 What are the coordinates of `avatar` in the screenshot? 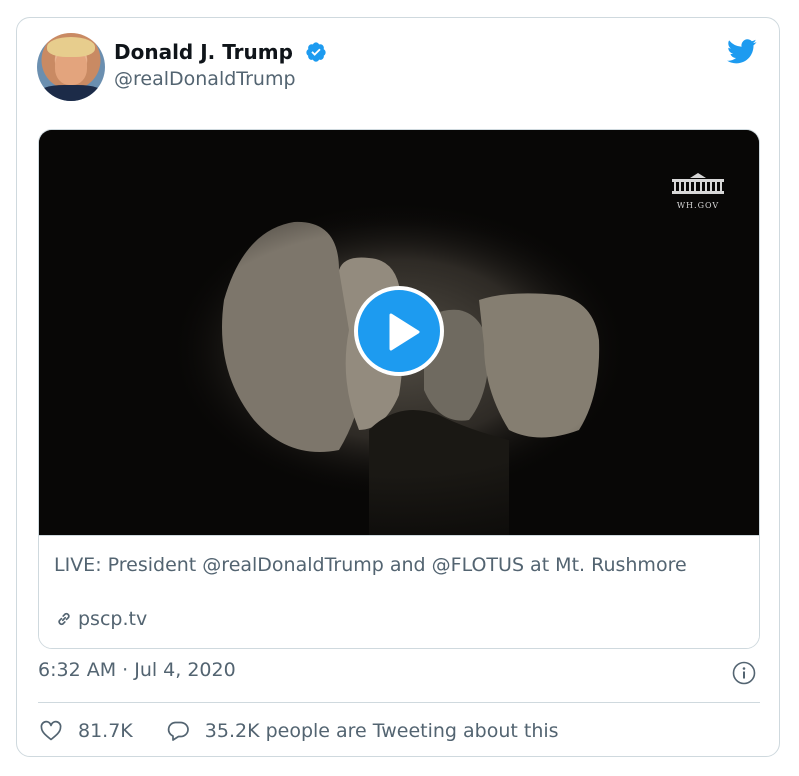 It's located at (71, 67).